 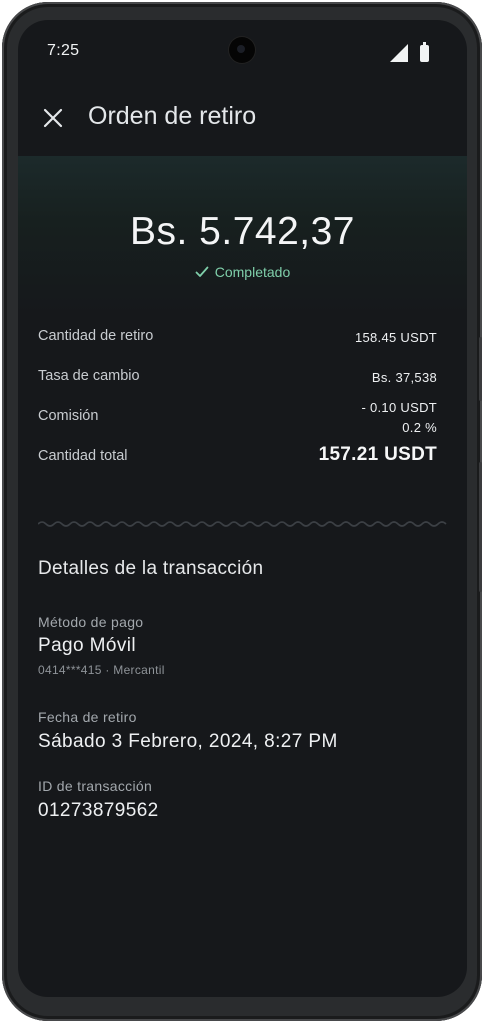 I want to click on status-badge: Completado, so click(x=242, y=272).